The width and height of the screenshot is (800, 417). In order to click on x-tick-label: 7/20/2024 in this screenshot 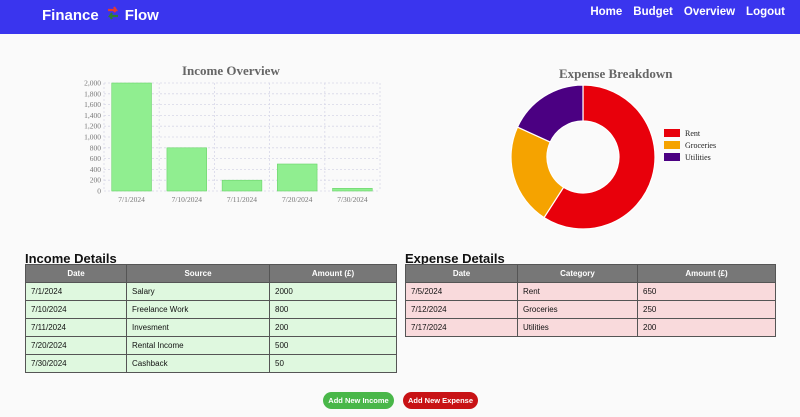, I will do `click(297, 199)`.